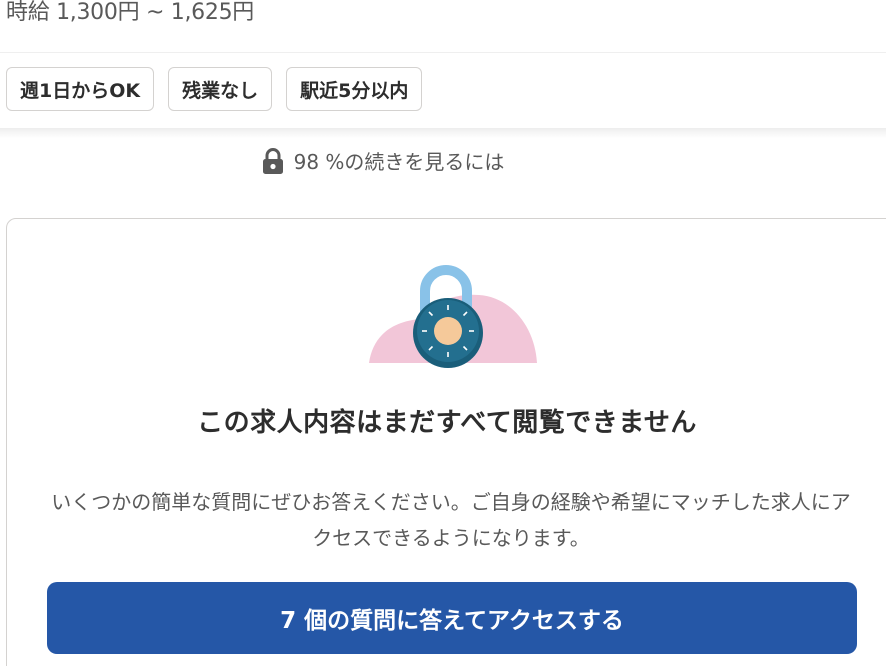 Image resolution: width=886 pixels, height=666 pixels. Describe the element at coordinates (272, 160) in the screenshot. I see `lock-icon` at that location.